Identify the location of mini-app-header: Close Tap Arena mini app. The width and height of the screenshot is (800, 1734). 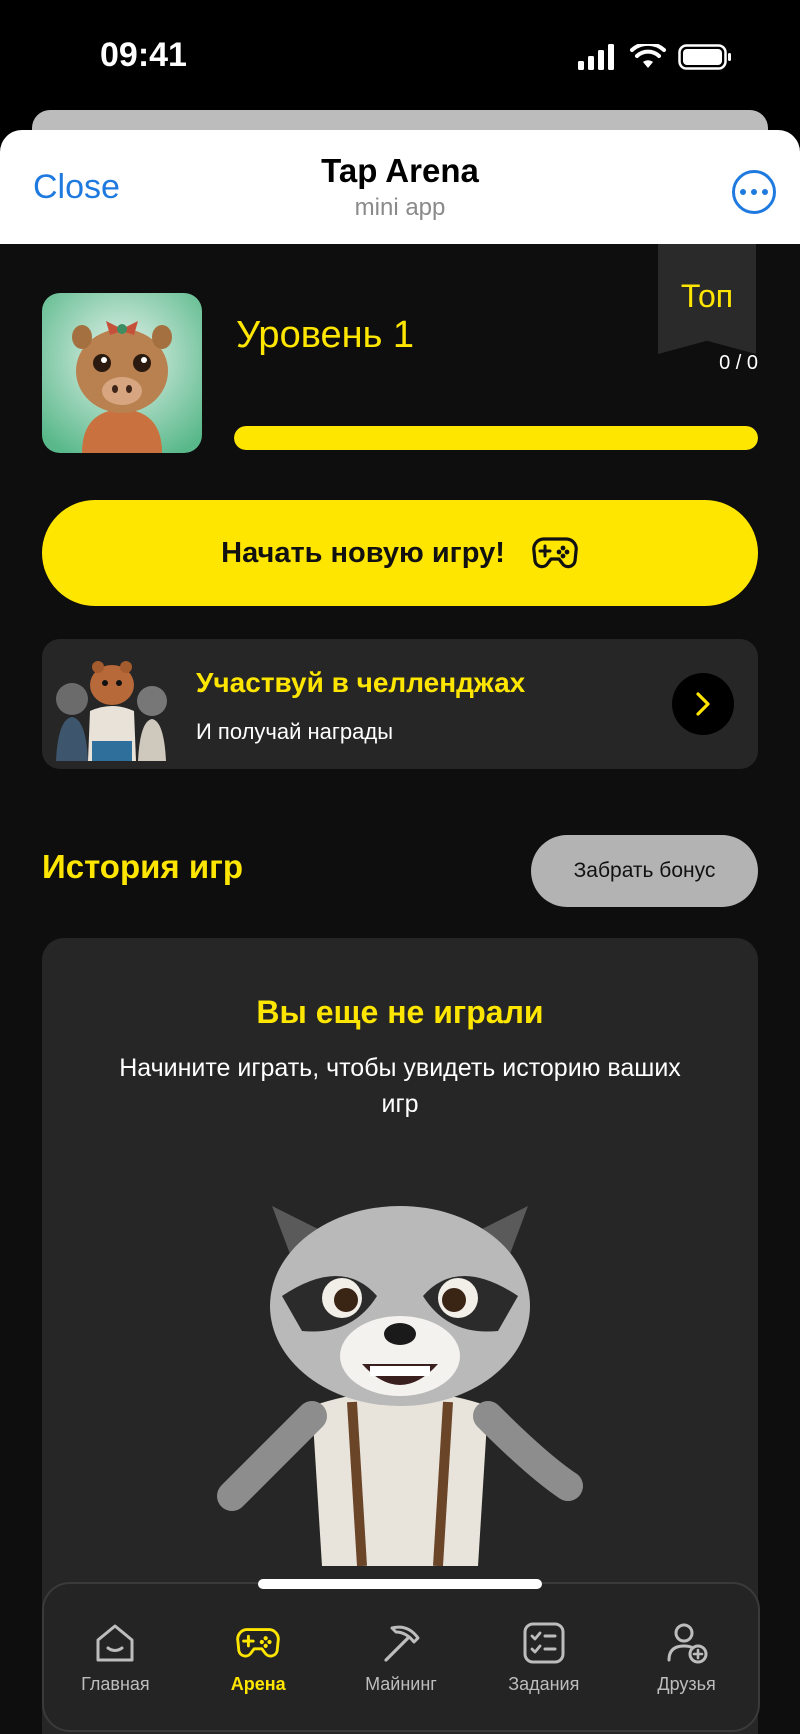
(400, 187).